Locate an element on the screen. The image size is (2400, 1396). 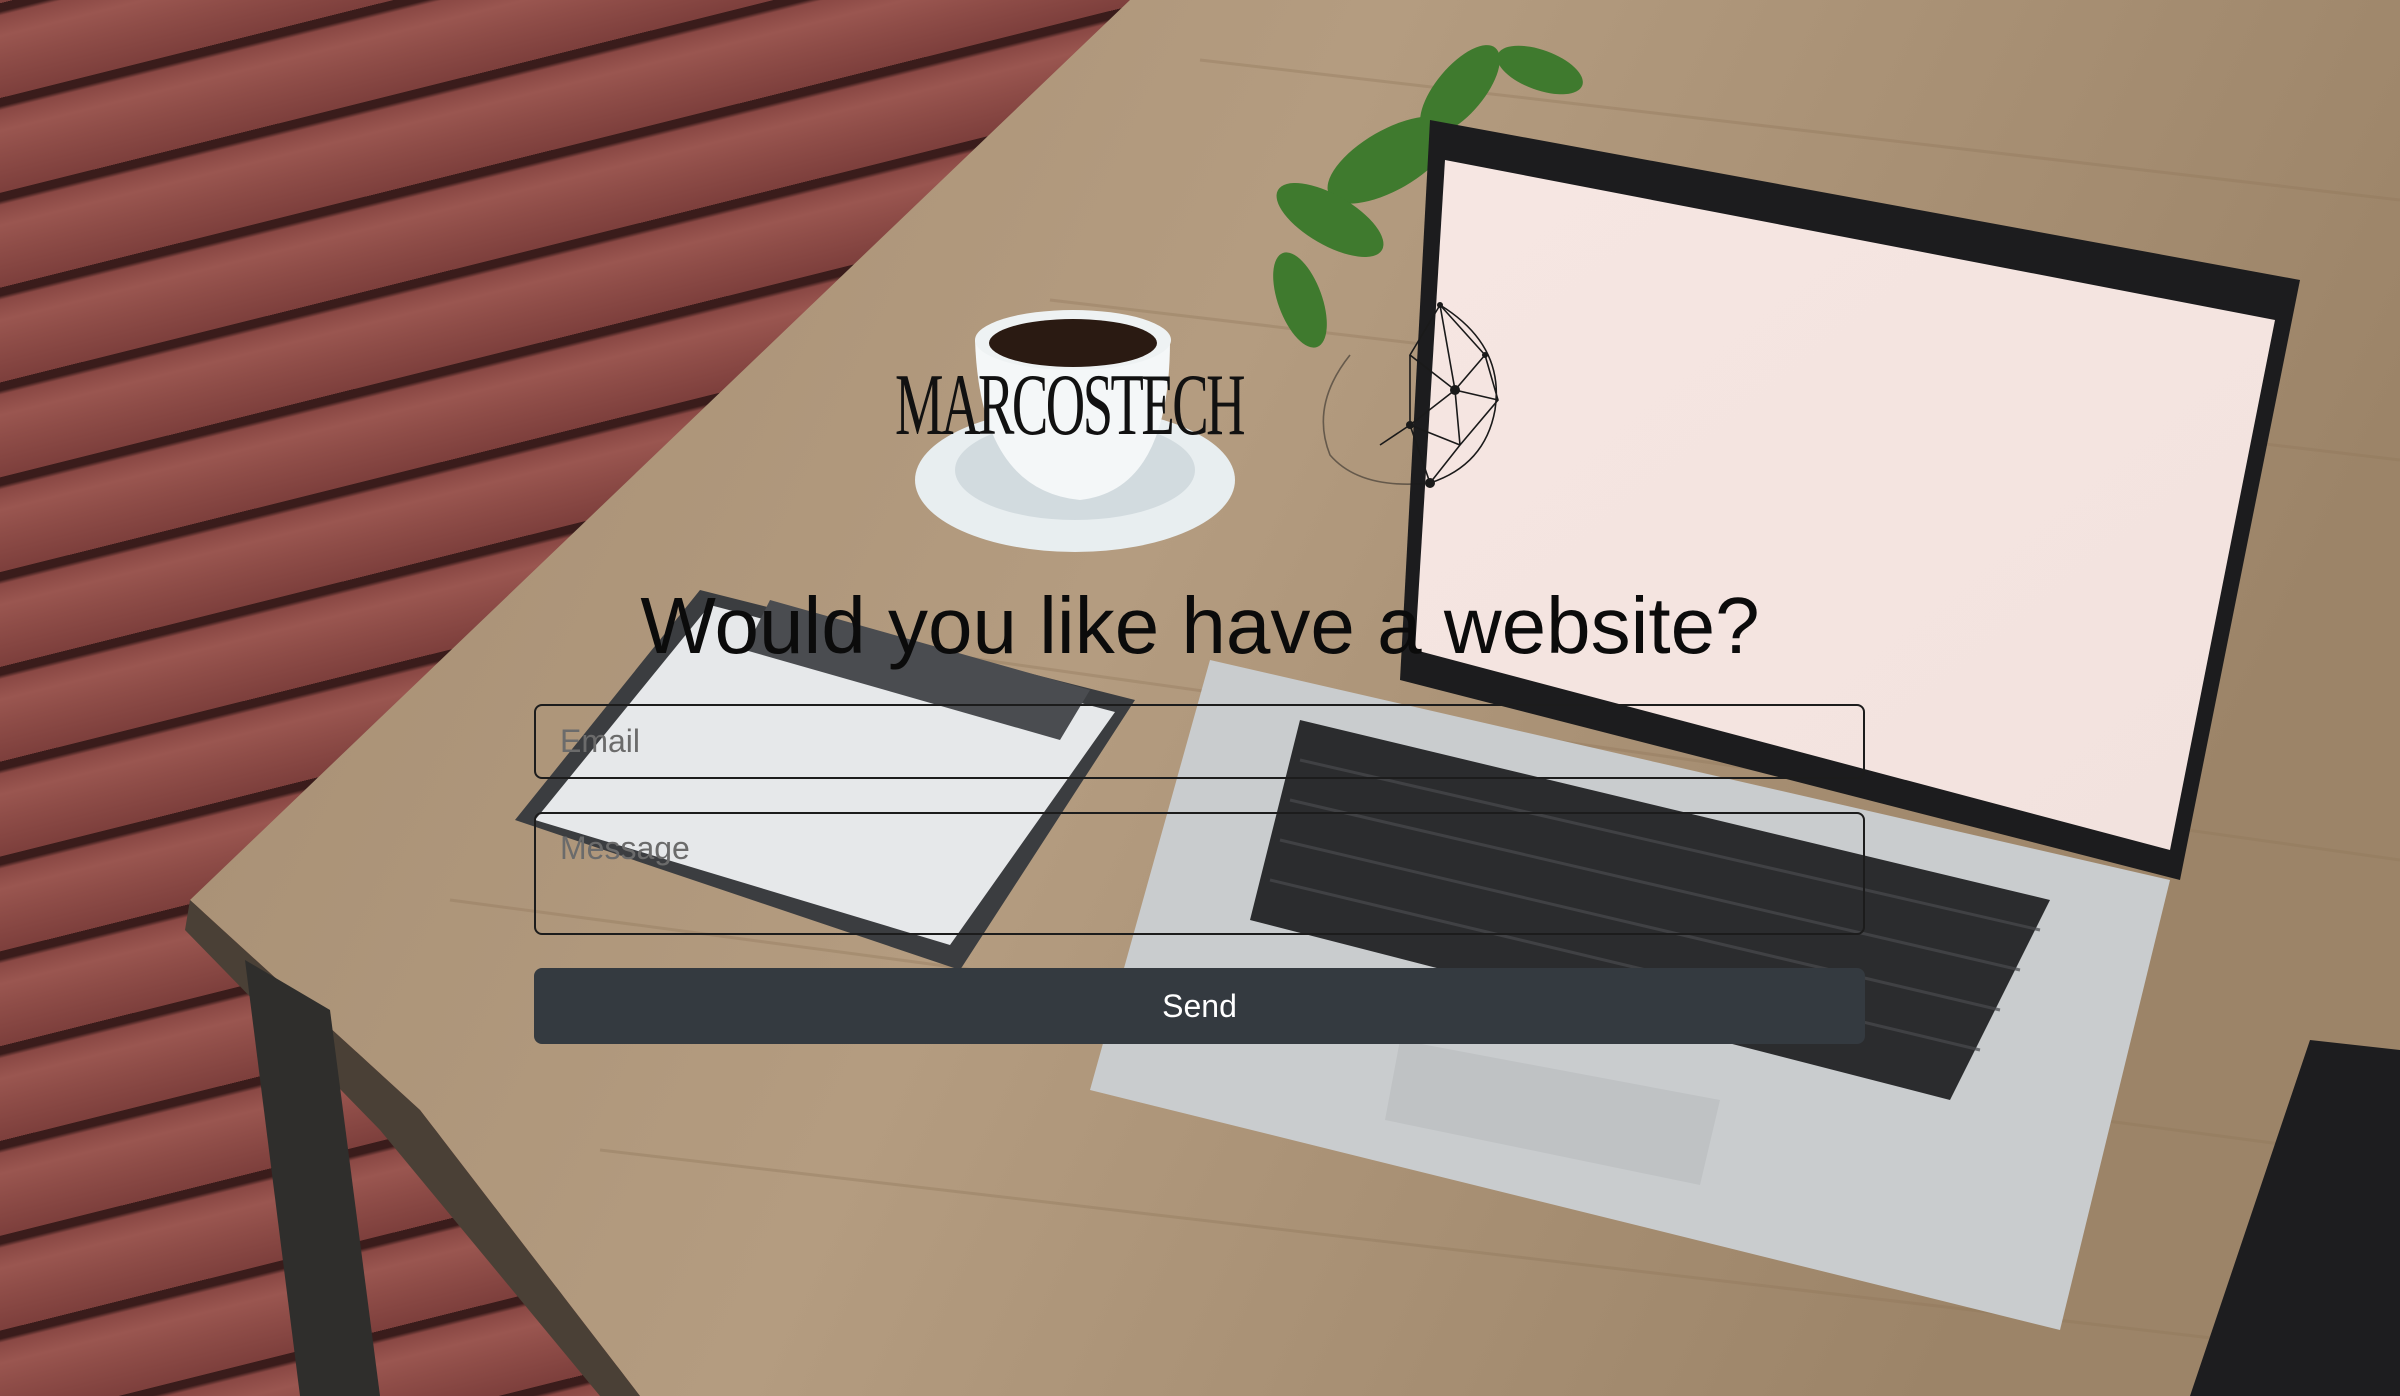
geodesic-sphere-icon is located at coordinates (1410, 395).